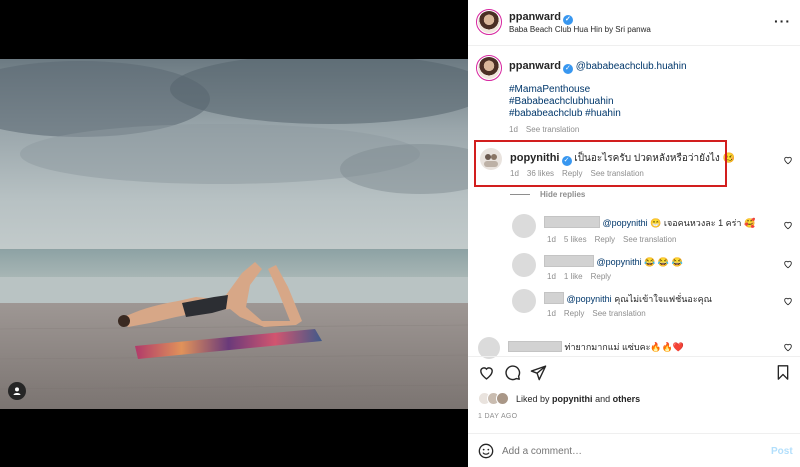 The height and width of the screenshot is (467, 800). I want to click on hide-replies-button: Hide replies, so click(562, 194).